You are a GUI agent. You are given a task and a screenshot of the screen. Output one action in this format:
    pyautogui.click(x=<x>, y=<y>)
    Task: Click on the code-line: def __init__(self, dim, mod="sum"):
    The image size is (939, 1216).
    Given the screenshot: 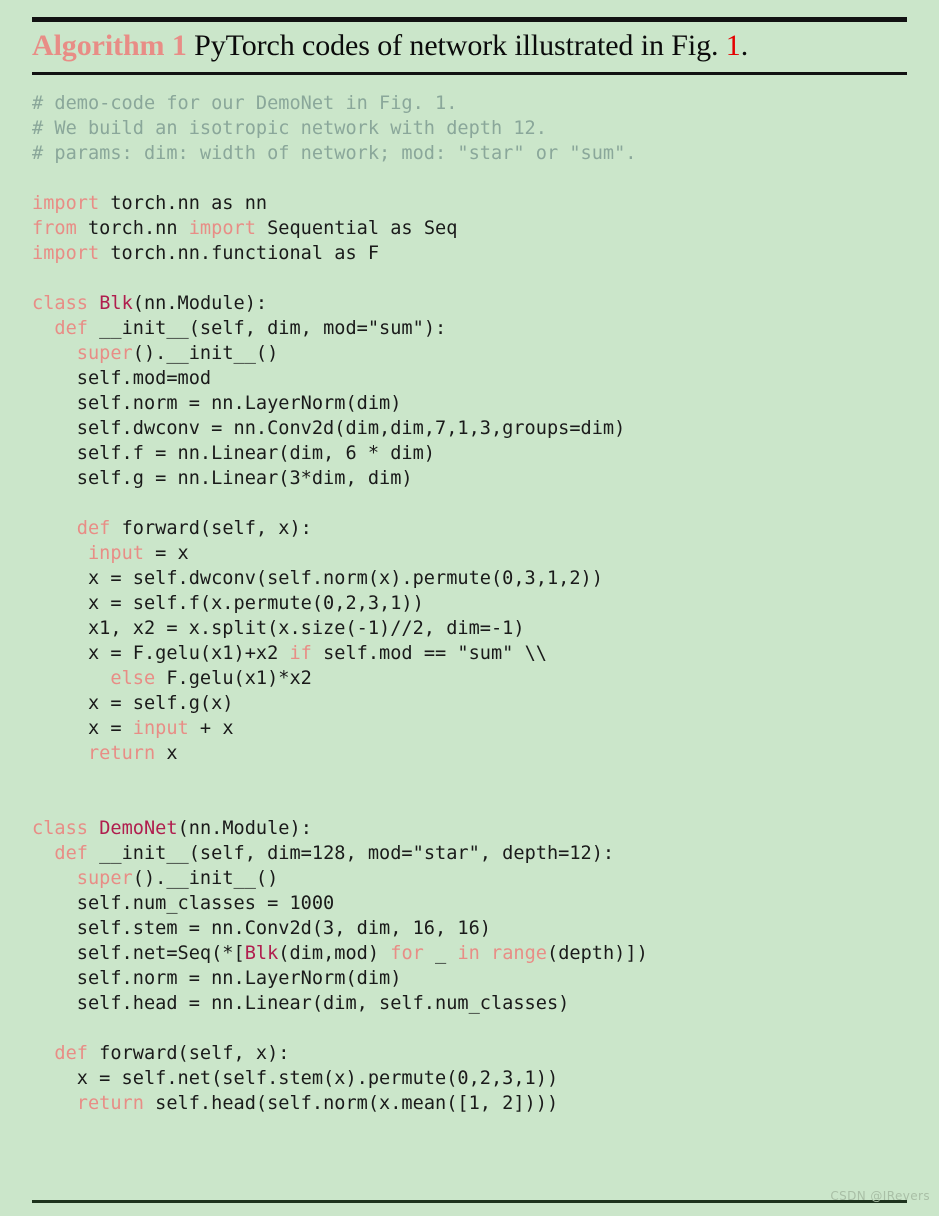 What is the action you would take?
    pyautogui.click(x=469, y=328)
    